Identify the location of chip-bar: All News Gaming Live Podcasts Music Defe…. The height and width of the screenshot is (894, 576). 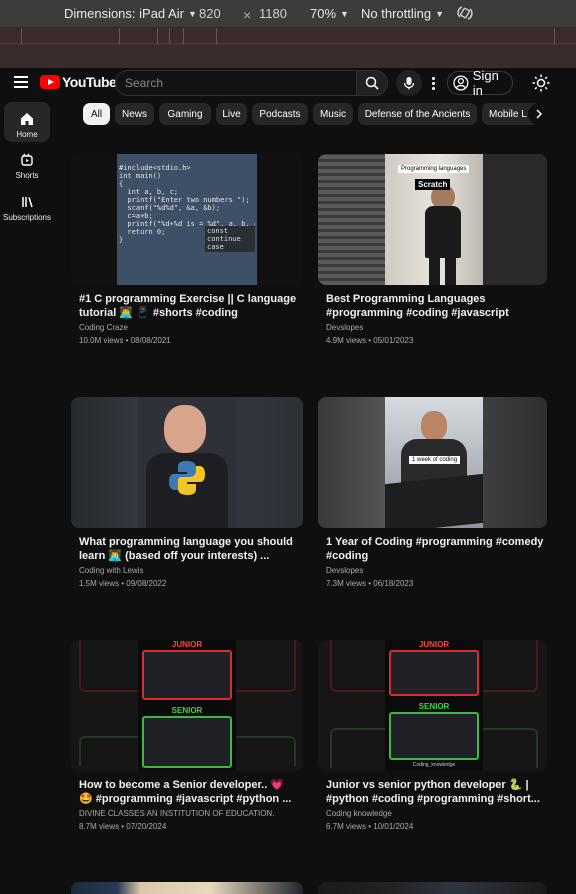
(316, 114).